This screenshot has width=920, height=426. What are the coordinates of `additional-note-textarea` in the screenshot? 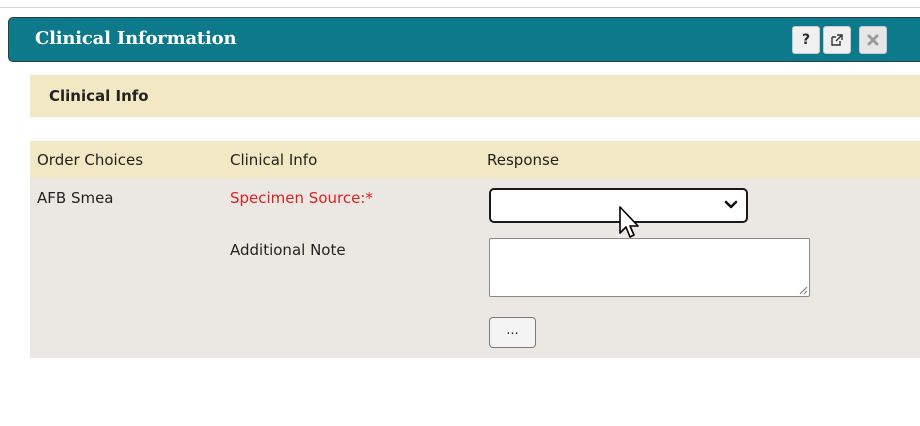 It's located at (649, 267).